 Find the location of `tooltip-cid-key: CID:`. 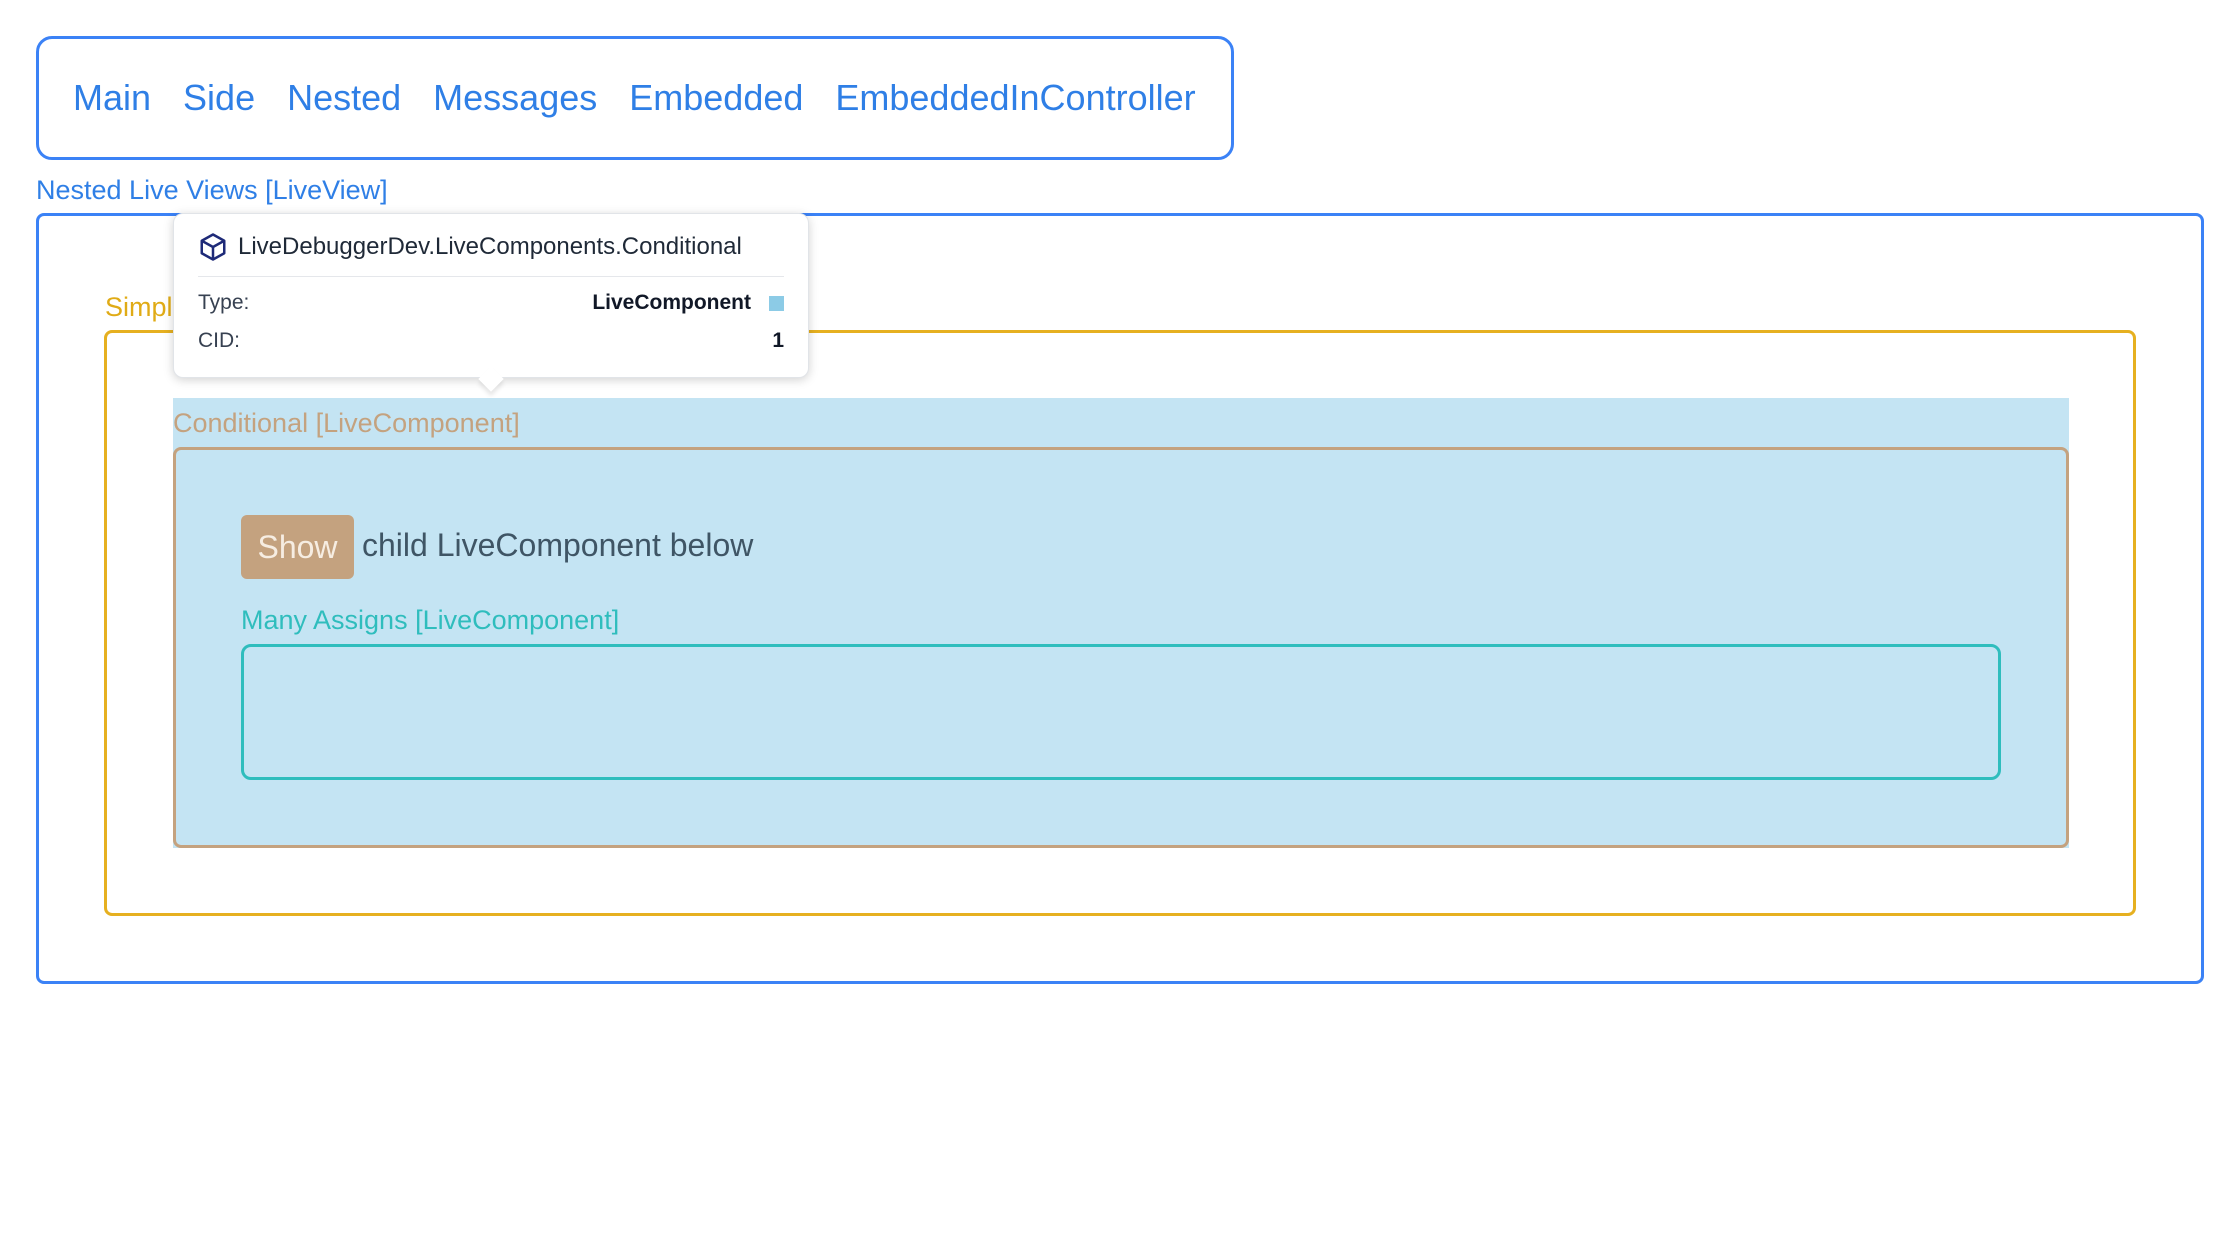

tooltip-cid-key: CID: is located at coordinates (219, 340).